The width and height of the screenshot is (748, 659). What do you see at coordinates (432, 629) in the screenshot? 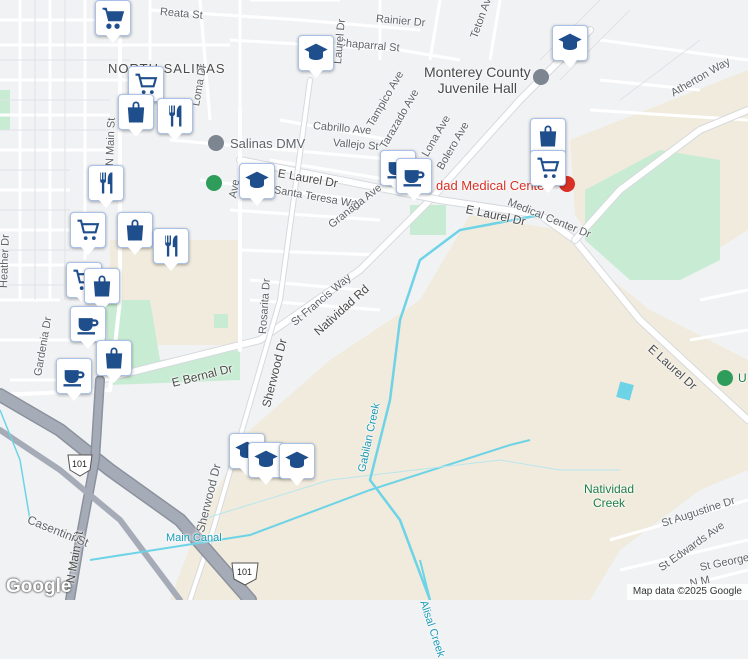
I see `label-alisal-creek: Alisal Creek` at bounding box center [432, 629].